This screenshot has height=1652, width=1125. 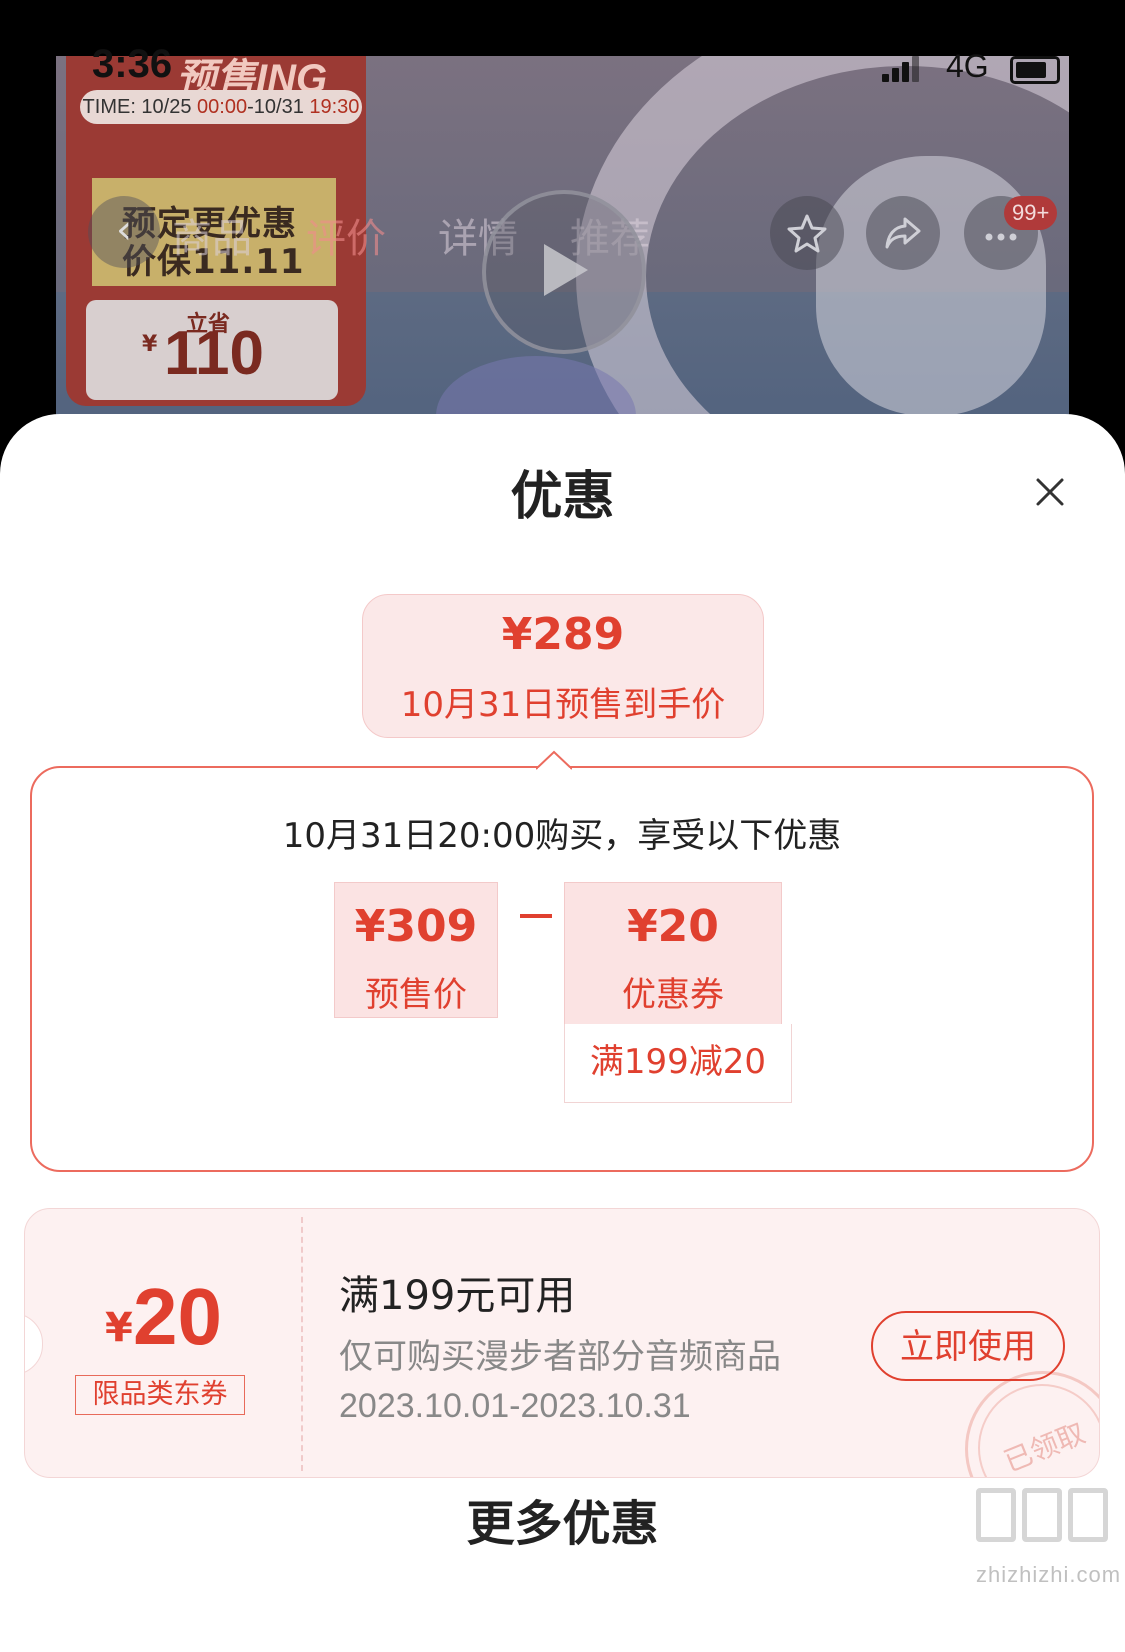 I want to click on watermark-logo, so click(x=1046, y=1518).